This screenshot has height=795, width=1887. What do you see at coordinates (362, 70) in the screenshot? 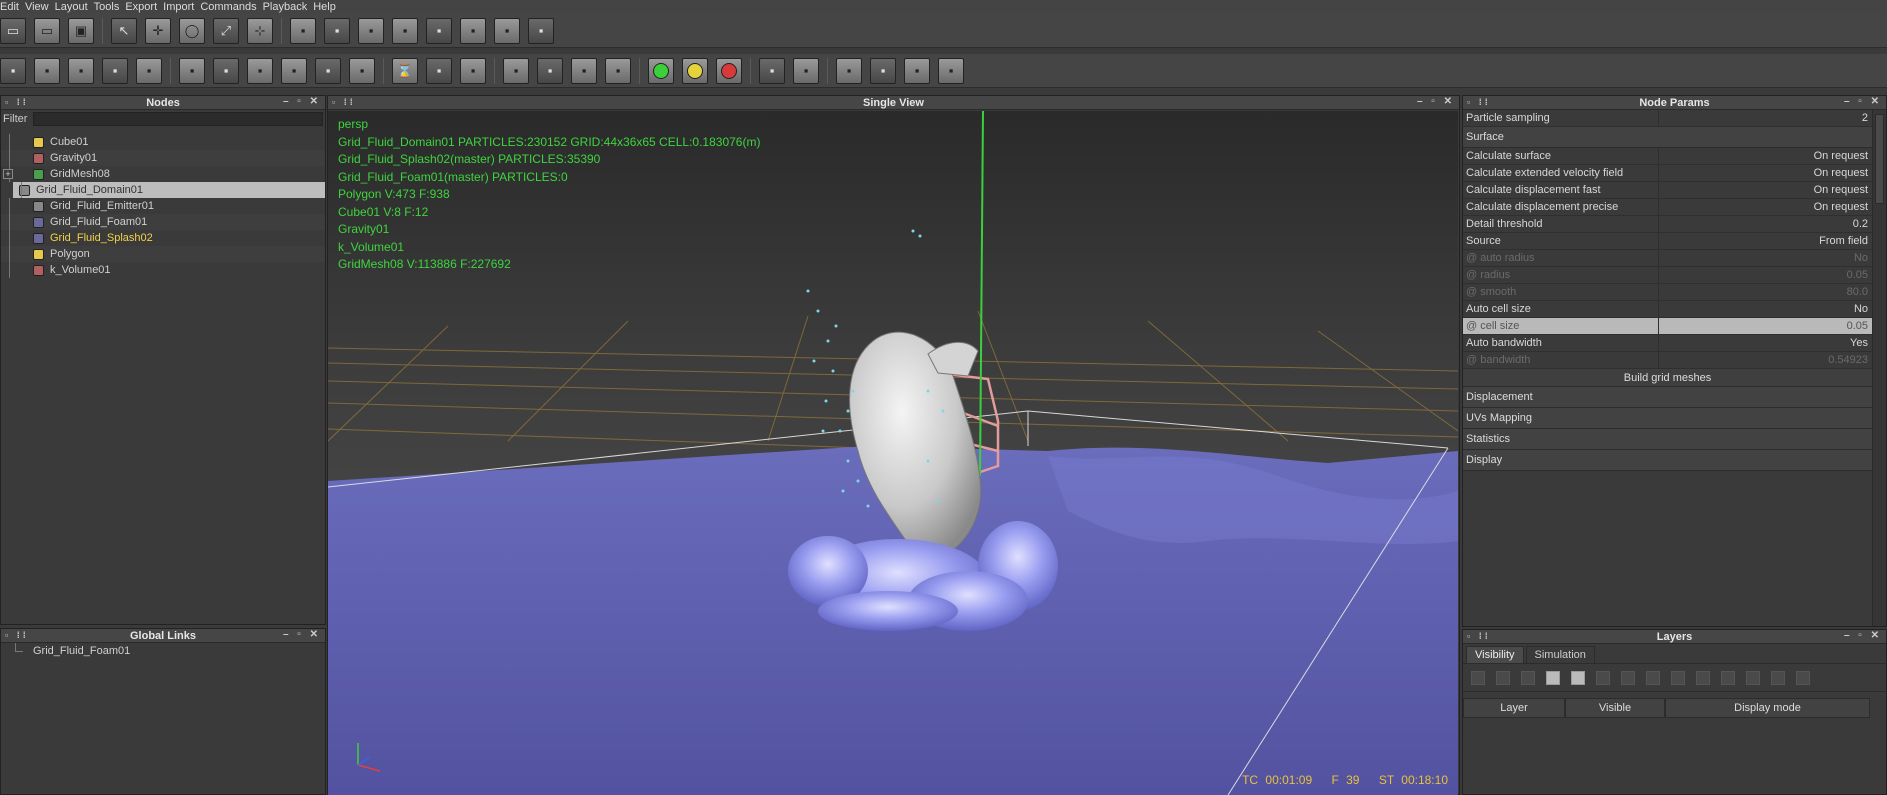
I see `tool-k-icon: ▪` at bounding box center [362, 70].